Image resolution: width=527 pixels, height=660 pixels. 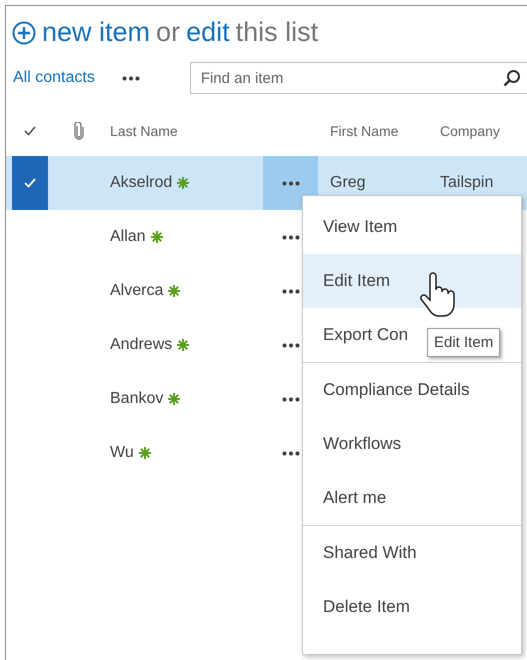 I want to click on table-cell: Bankov, so click(x=137, y=399).